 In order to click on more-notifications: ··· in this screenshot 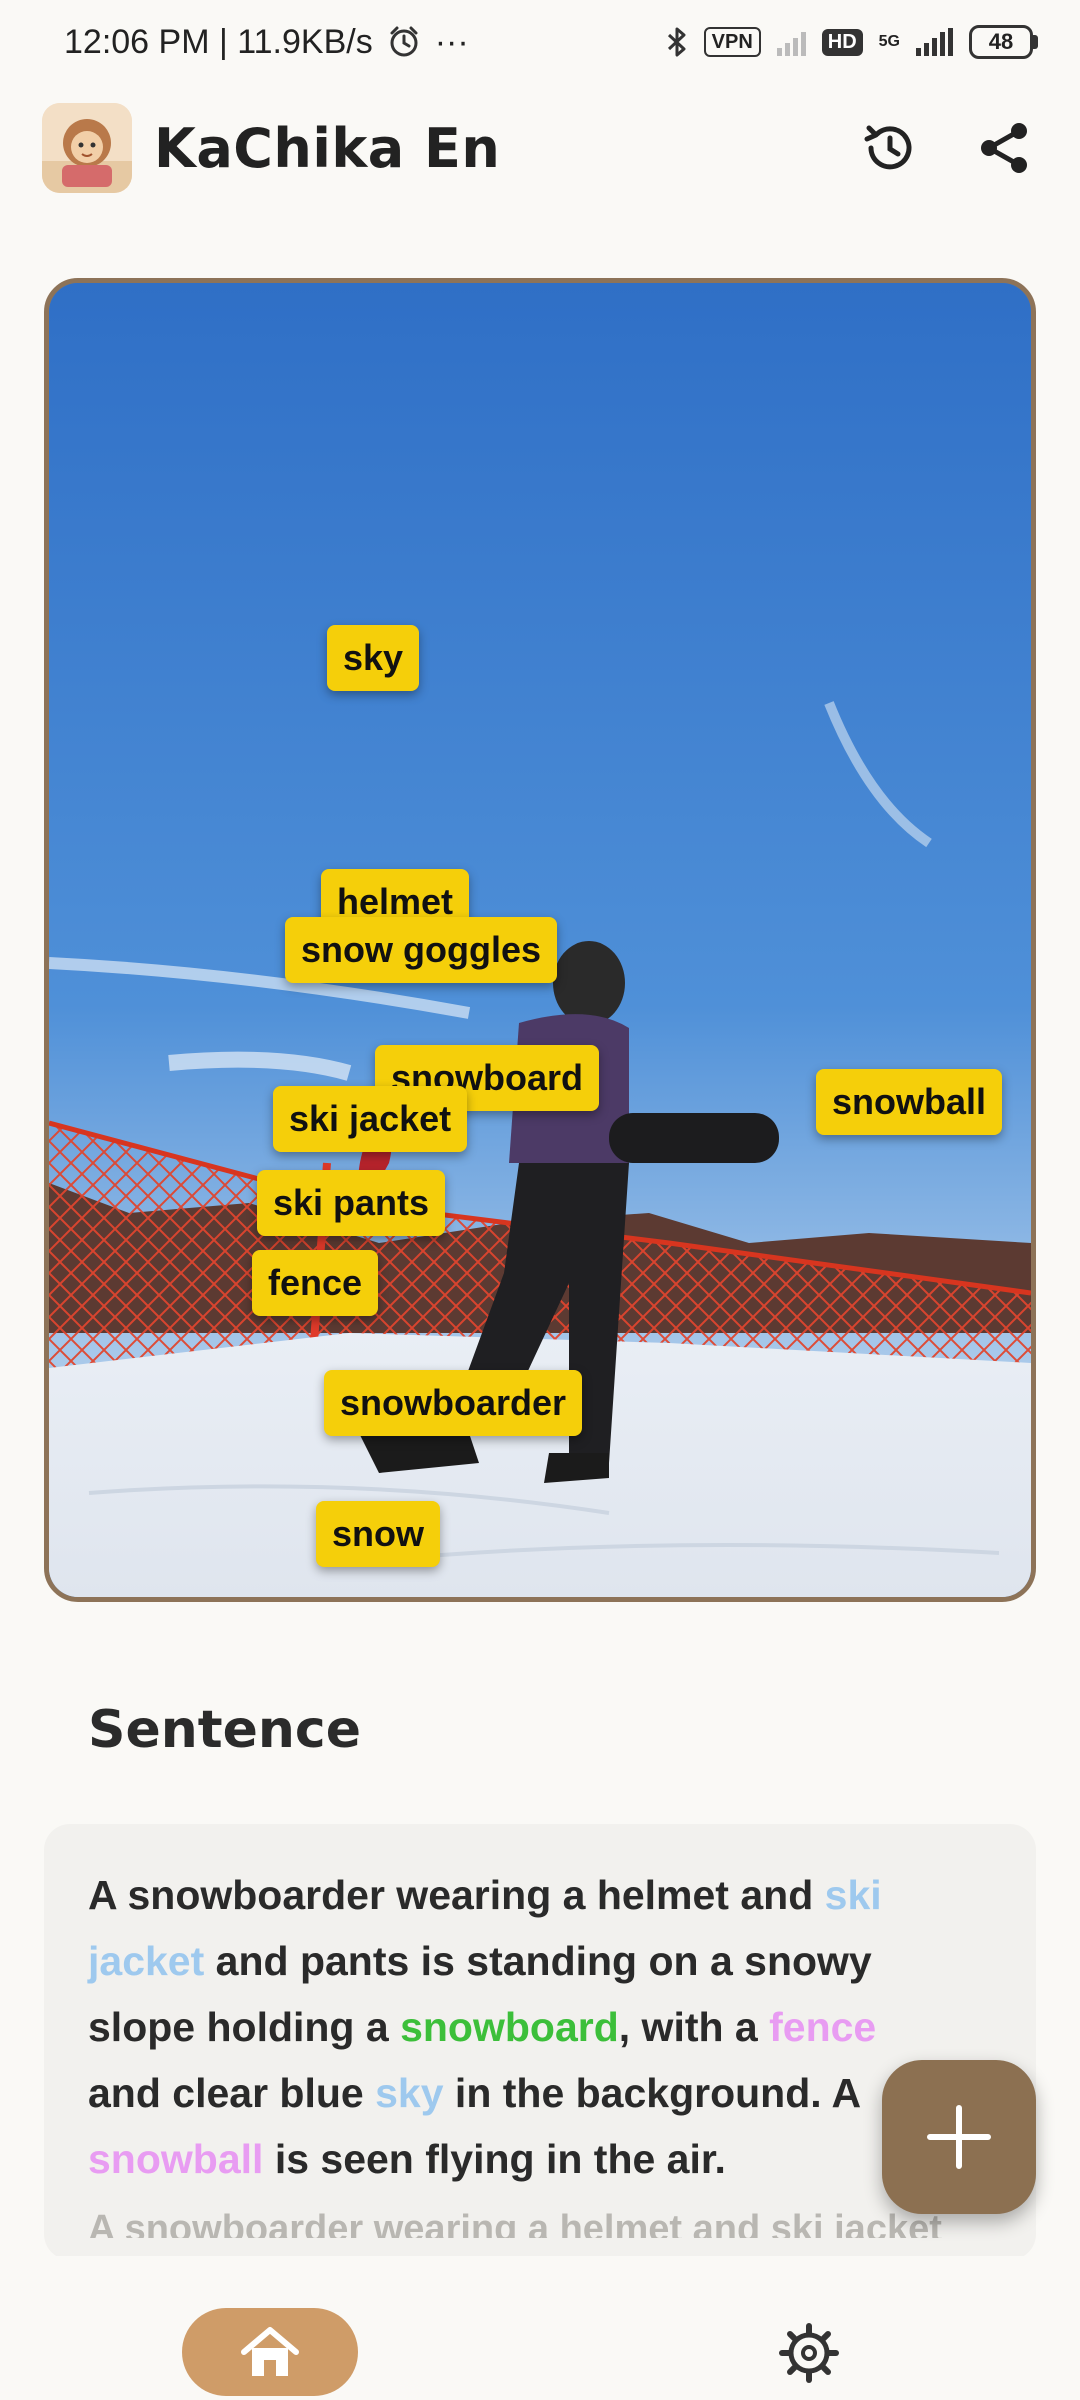, I will do `click(451, 41)`.